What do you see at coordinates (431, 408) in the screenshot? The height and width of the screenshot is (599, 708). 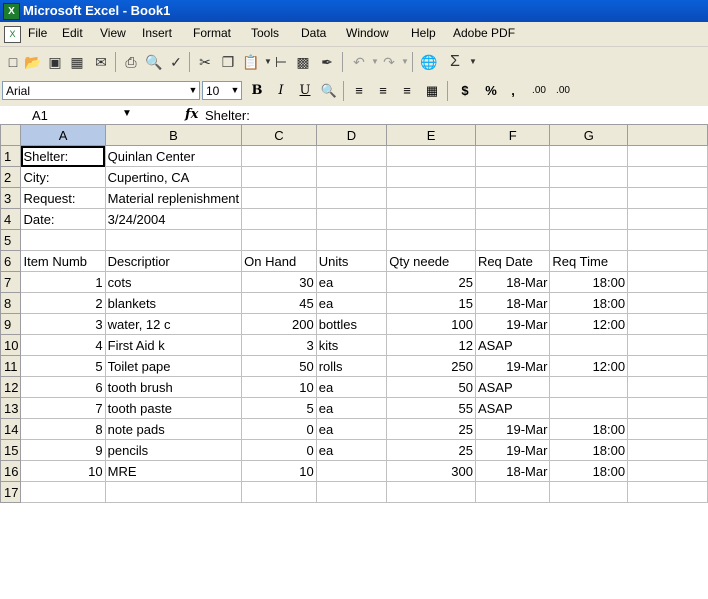 I see `cell-e13: 55` at bounding box center [431, 408].